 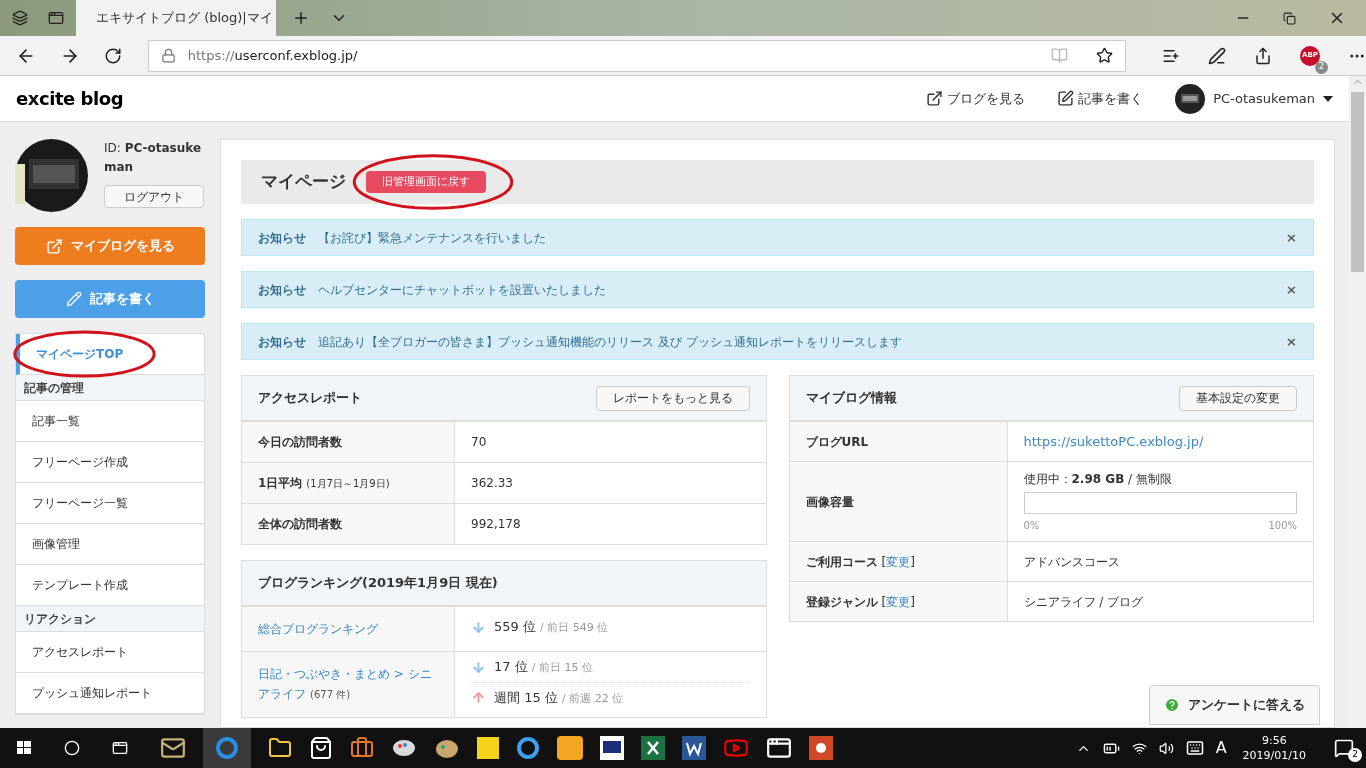 What do you see at coordinates (362, 748) in the screenshot?
I see `toolbox-icon` at bounding box center [362, 748].